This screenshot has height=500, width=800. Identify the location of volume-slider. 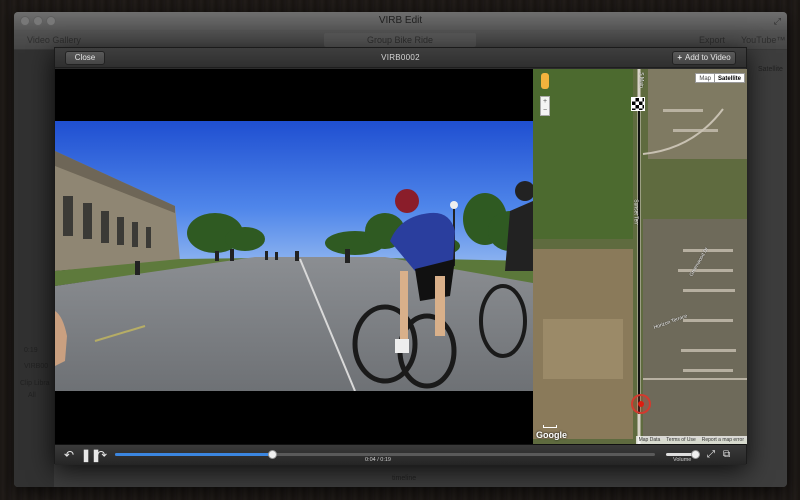
(683, 454).